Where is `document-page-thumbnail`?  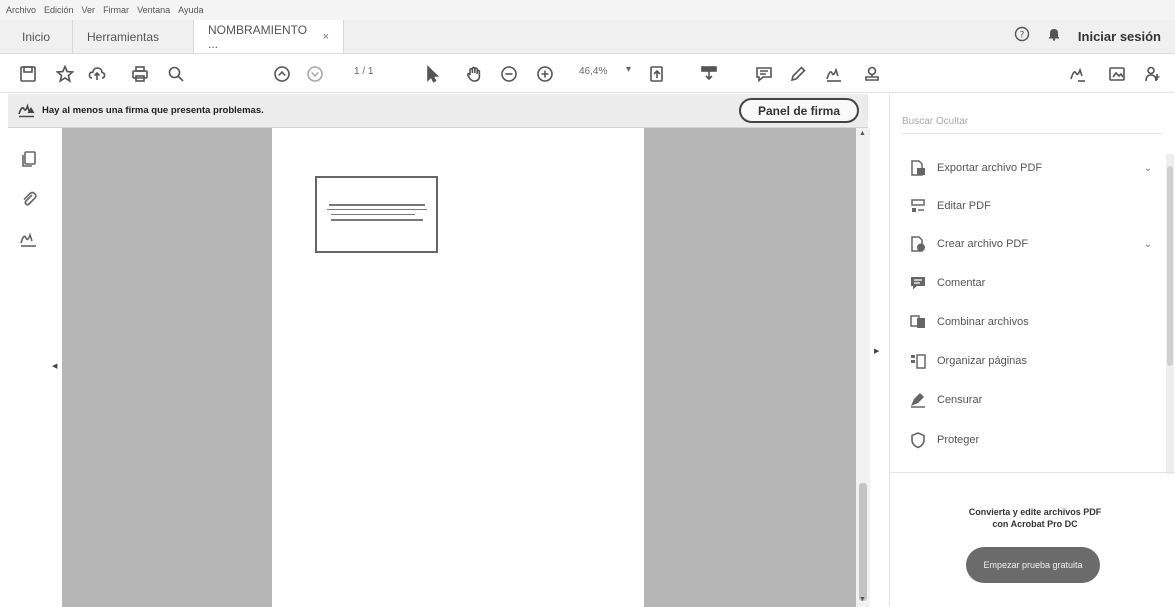
document-page-thumbnail is located at coordinates (376, 214).